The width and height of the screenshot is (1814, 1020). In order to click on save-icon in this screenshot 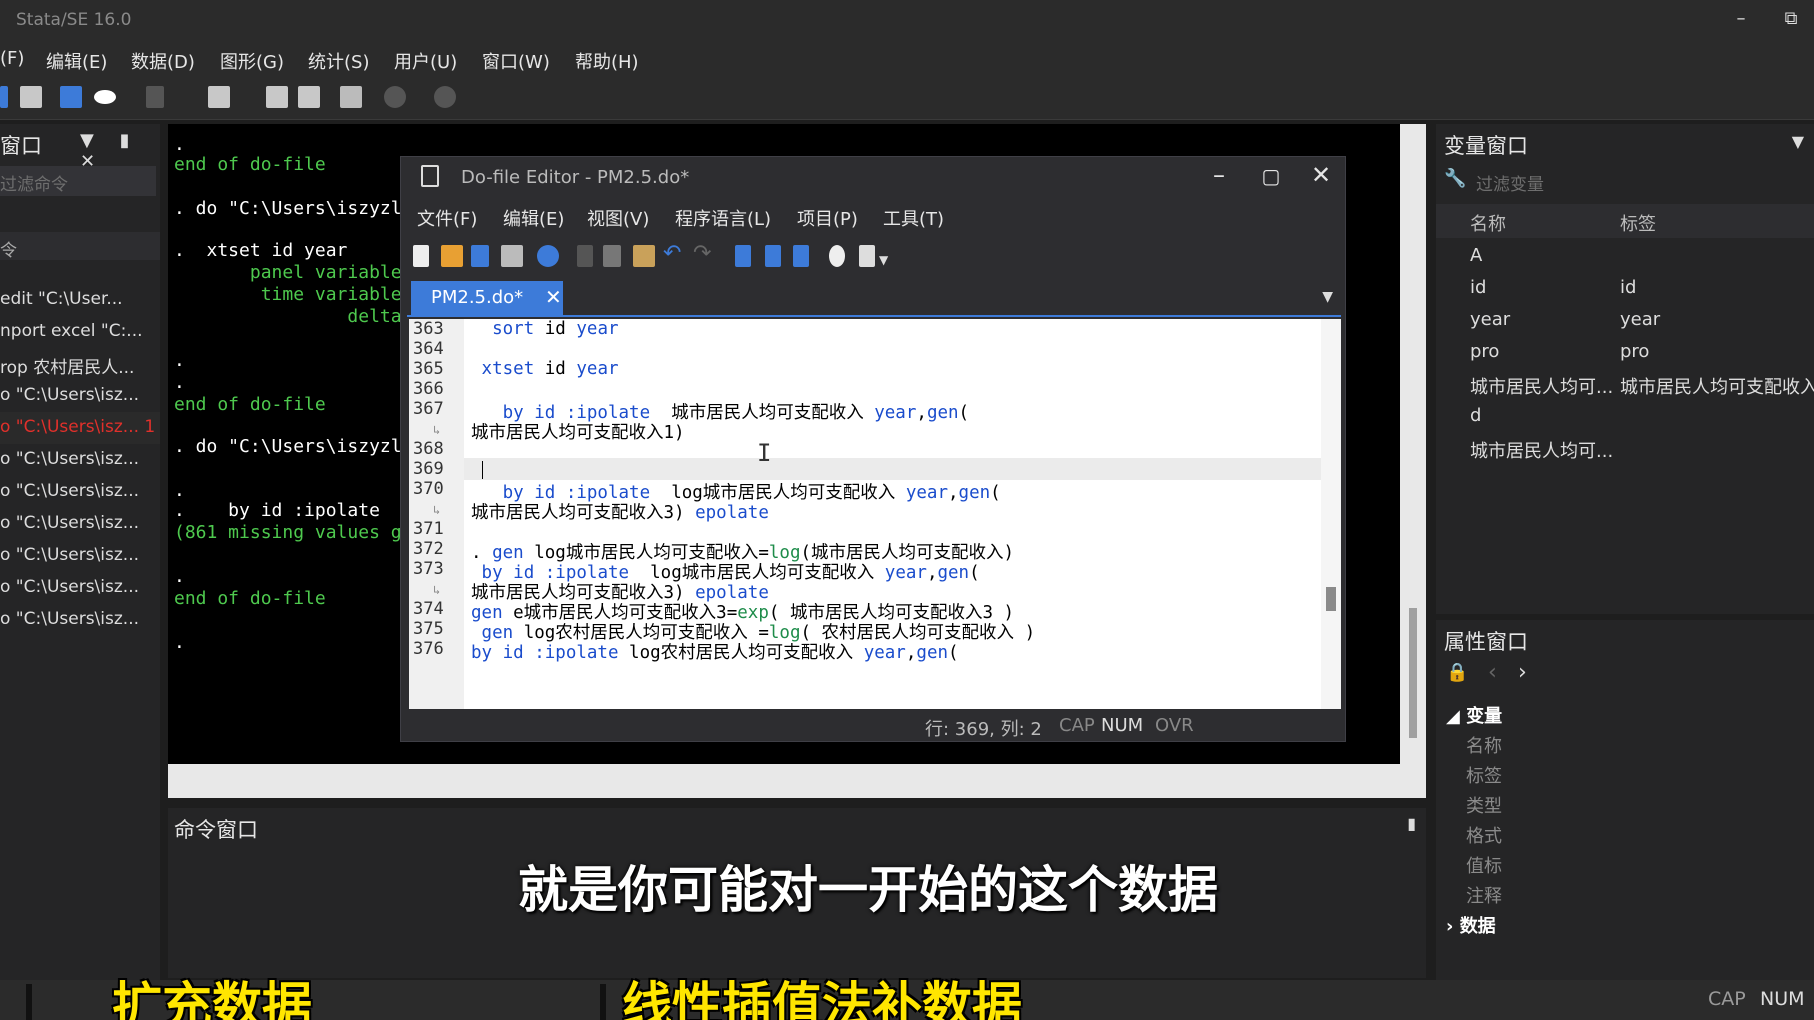, I will do `click(480, 256)`.